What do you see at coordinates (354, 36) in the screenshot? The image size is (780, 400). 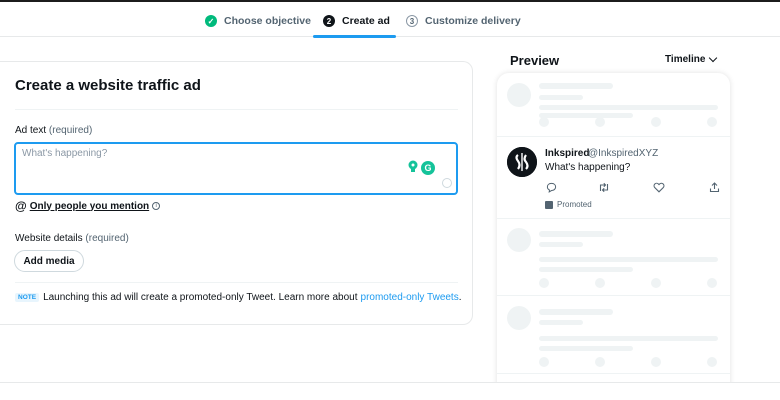 I see `active-step-indicator` at bounding box center [354, 36].